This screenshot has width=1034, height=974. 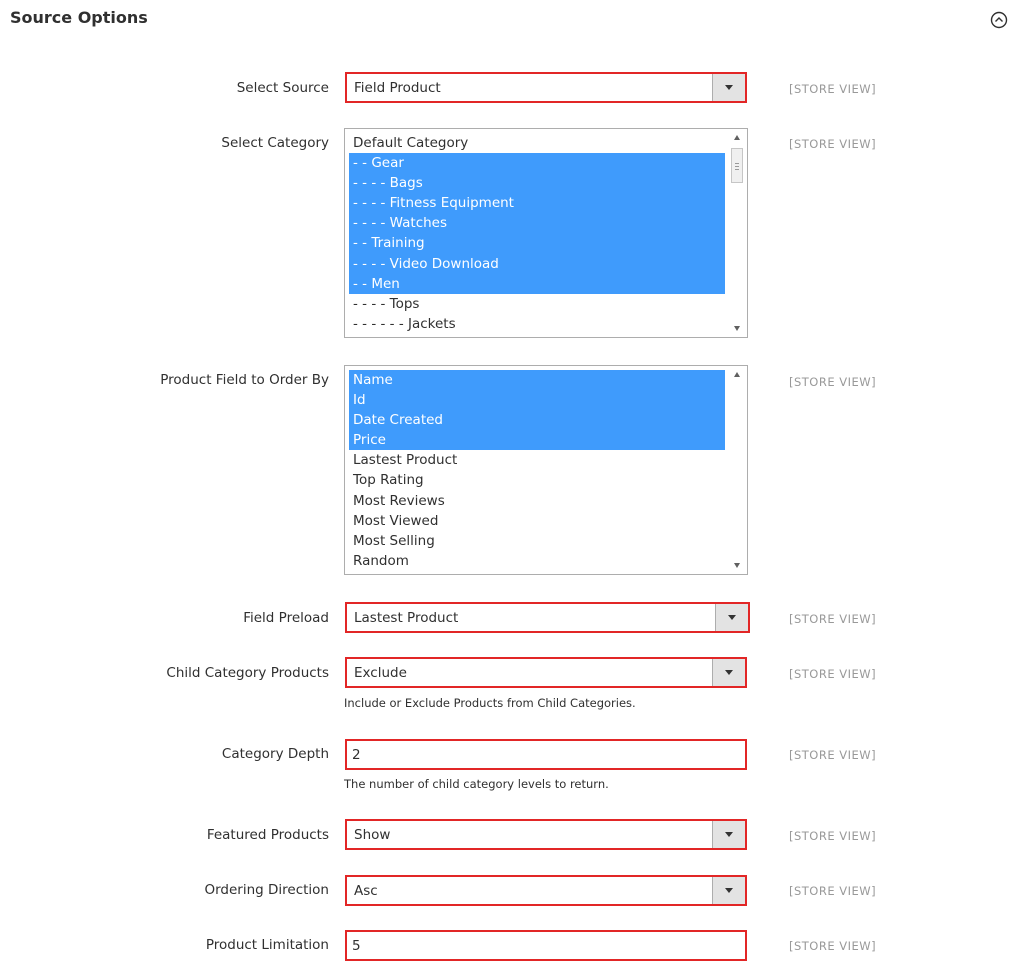 What do you see at coordinates (266, 890) in the screenshot?
I see `ordering-direction-label: Ordering Direction` at bounding box center [266, 890].